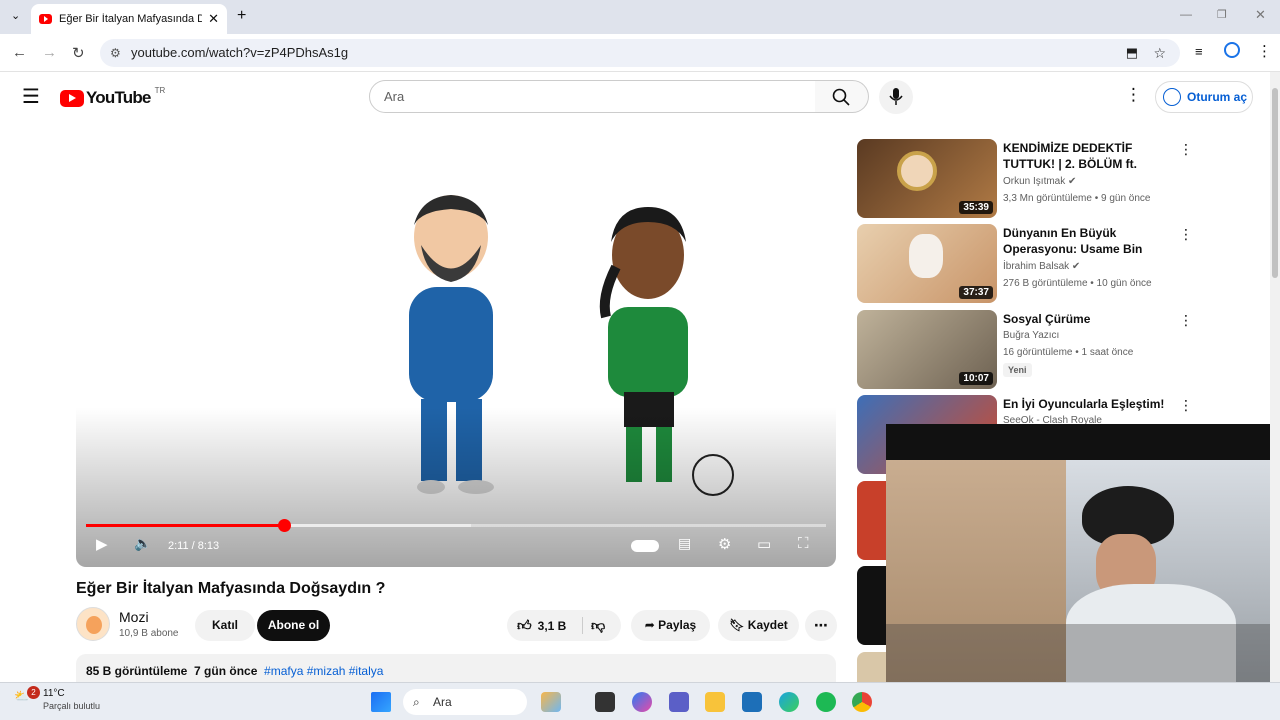 This screenshot has width=1280, height=720. What do you see at coordinates (1186, 14) in the screenshot?
I see `minimize-icon: —` at bounding box center [1186, 14].